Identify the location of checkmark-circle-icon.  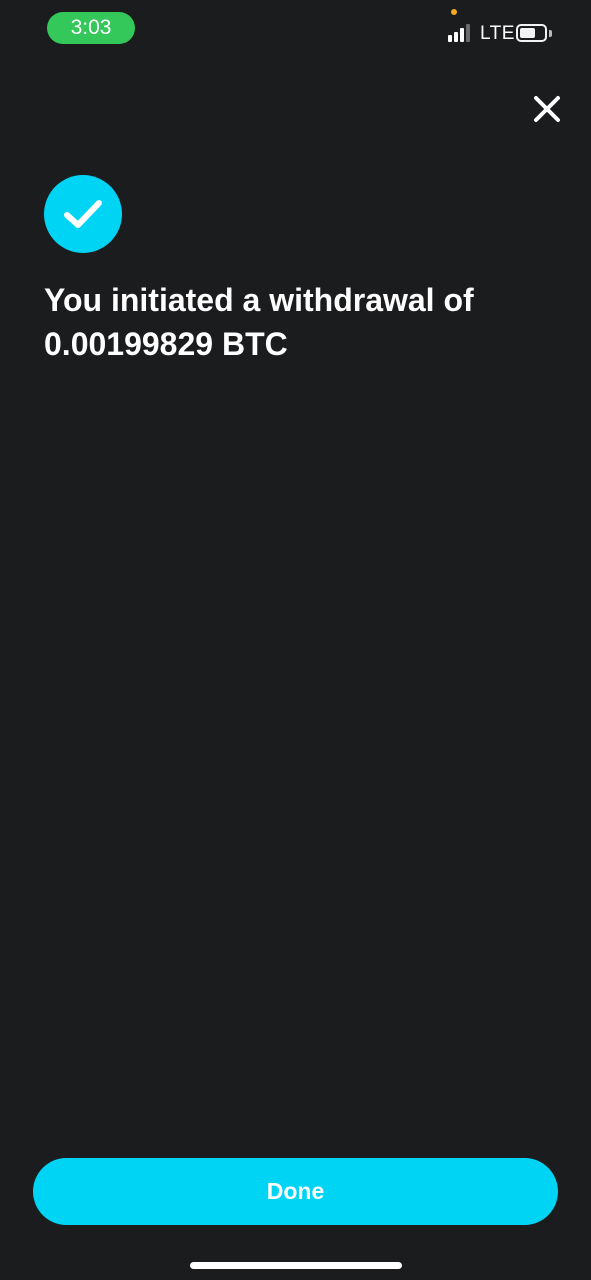
(83, 214).